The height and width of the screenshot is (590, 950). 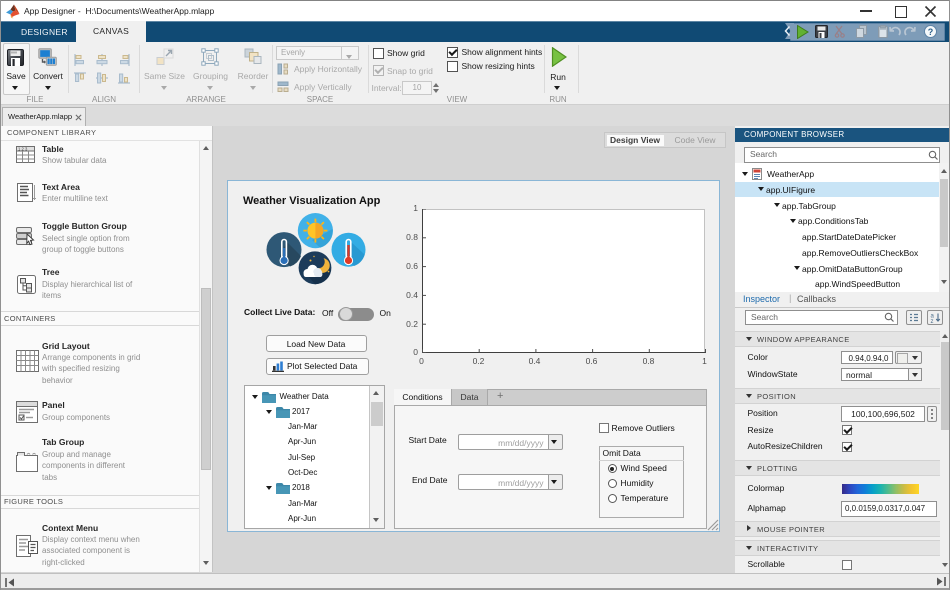 I want to click on svg-text: z, so click(x=932, y=321).